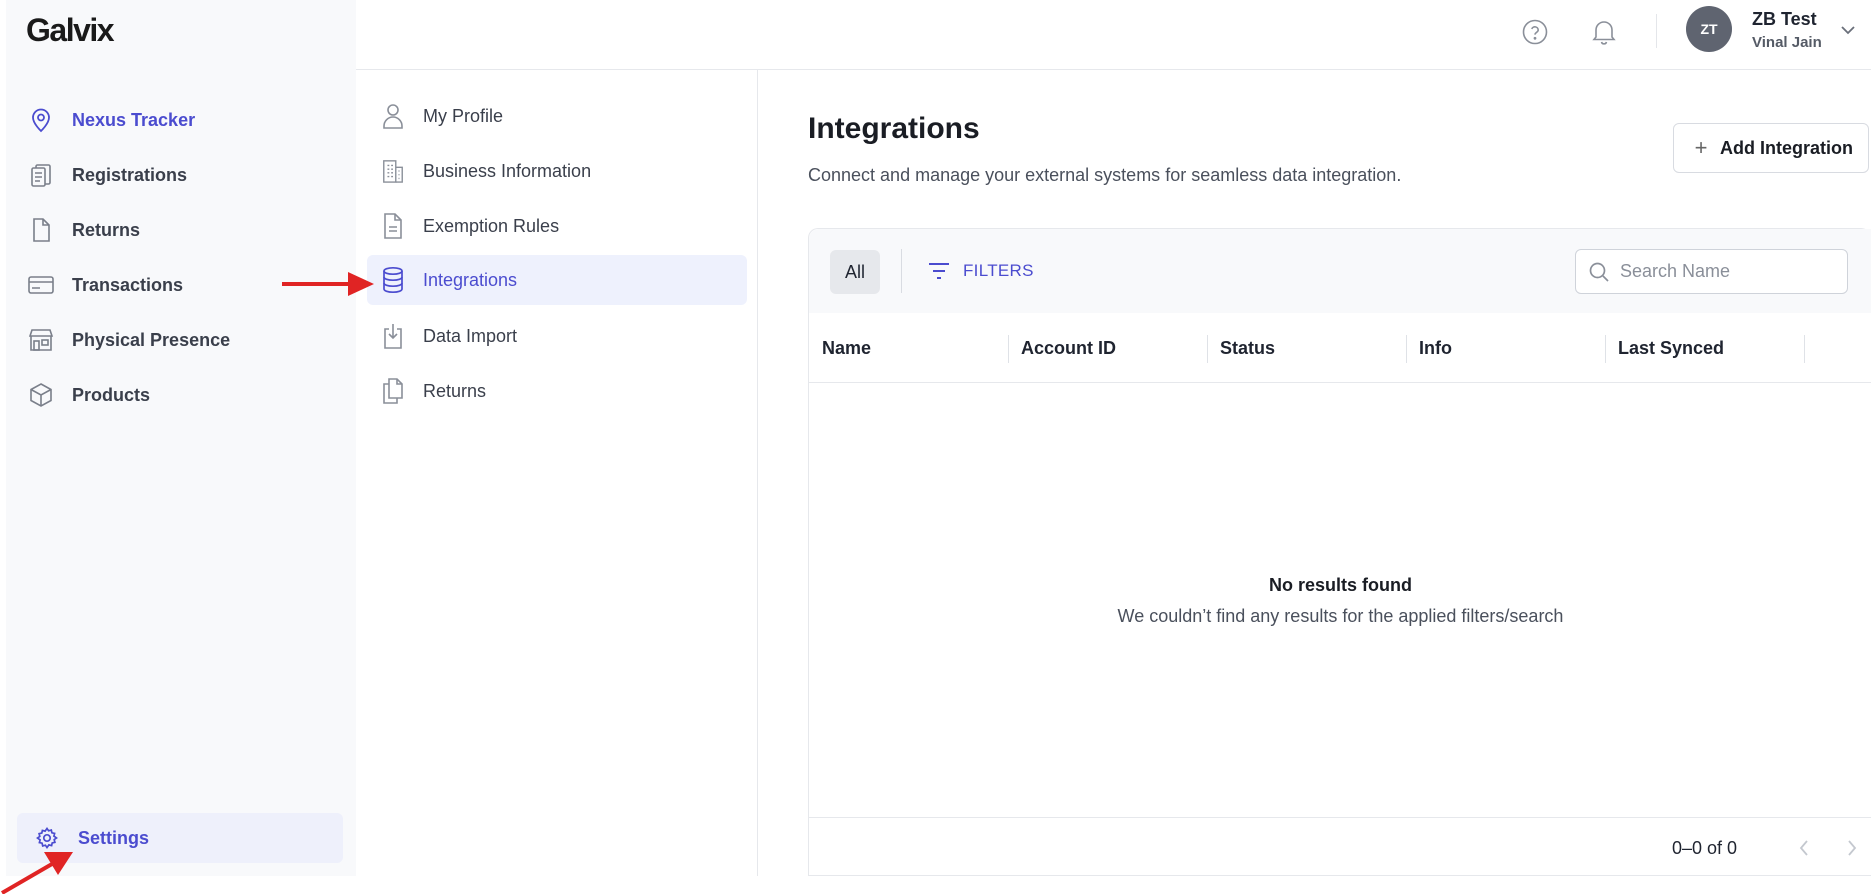 This screenshot has height=894, width=1871. Describe the element at coordinates (393, 336) in the screenshot. I see `import-icon` at that location.